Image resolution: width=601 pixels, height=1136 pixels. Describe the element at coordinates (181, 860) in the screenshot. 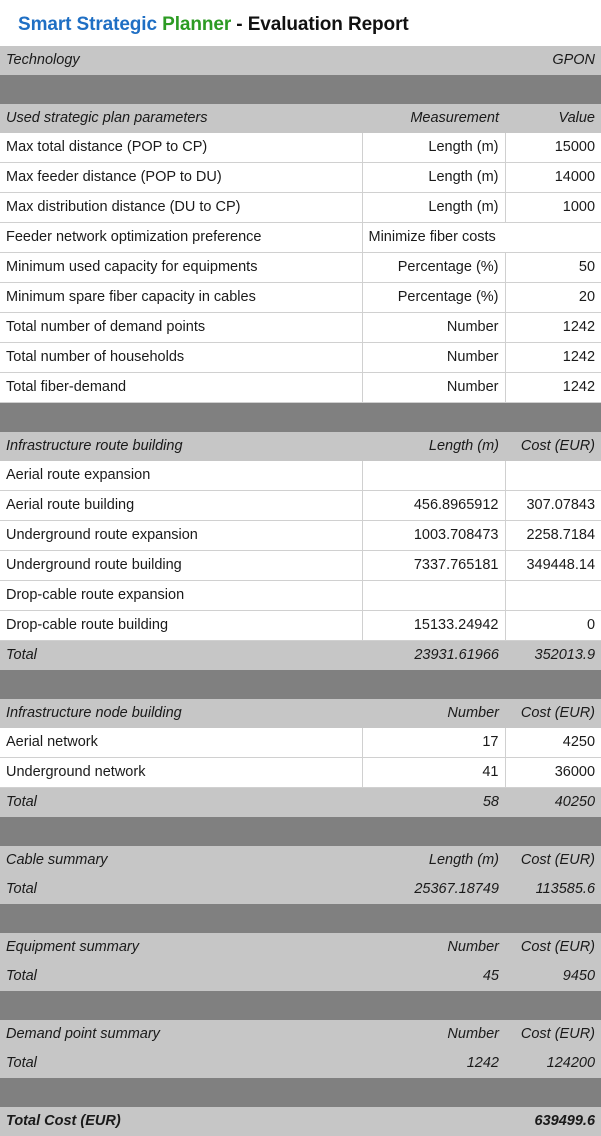

I see `section-header-label: Cable summary` at that location.